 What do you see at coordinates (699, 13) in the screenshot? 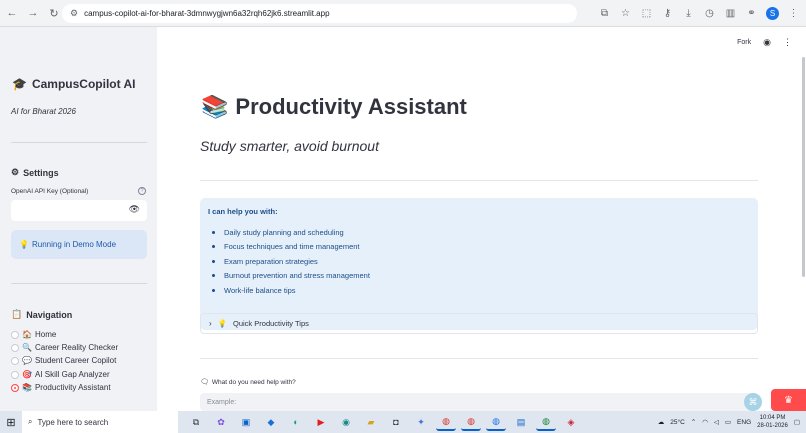
I see `browser-actions: ⧉ ☆ ⬚ ⚷ ⤓ ◷ ▥ ⚭ S ⋮` at bounding box center [699, 13].